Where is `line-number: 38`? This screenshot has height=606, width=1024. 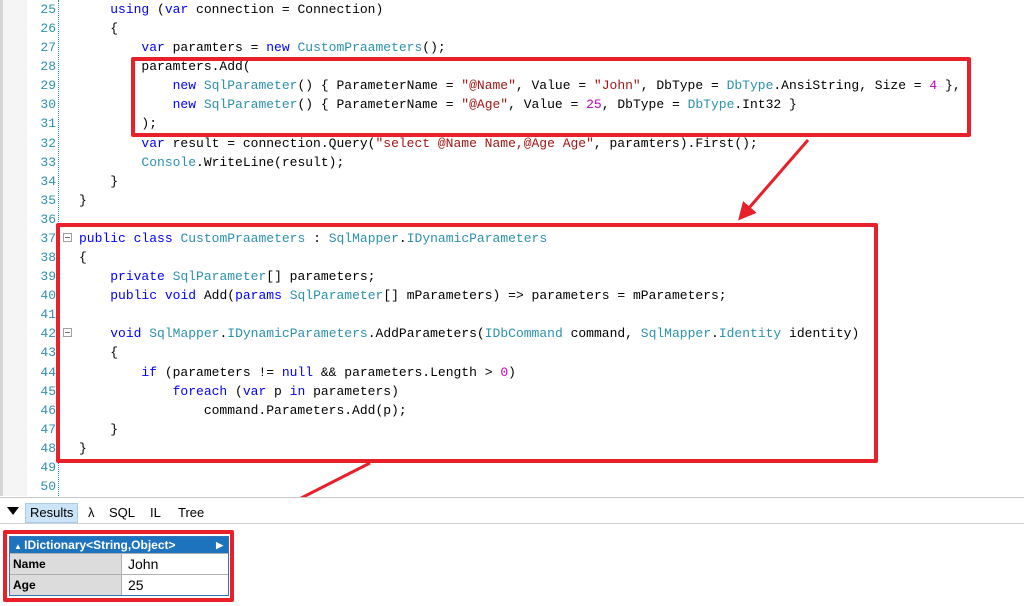 line-number: 38 is located at coordinates (48, 258).